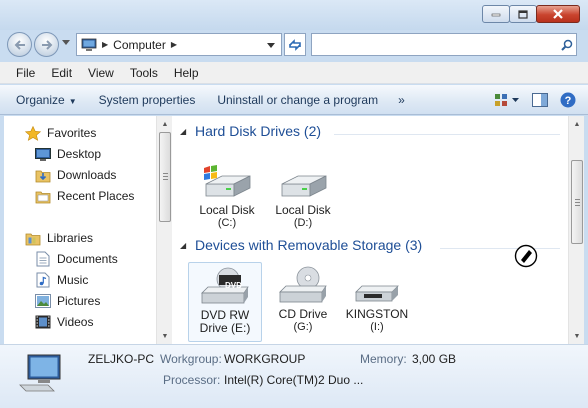 The image size is (588, 408). I want to click on maximize-icon, so click(523, 14).